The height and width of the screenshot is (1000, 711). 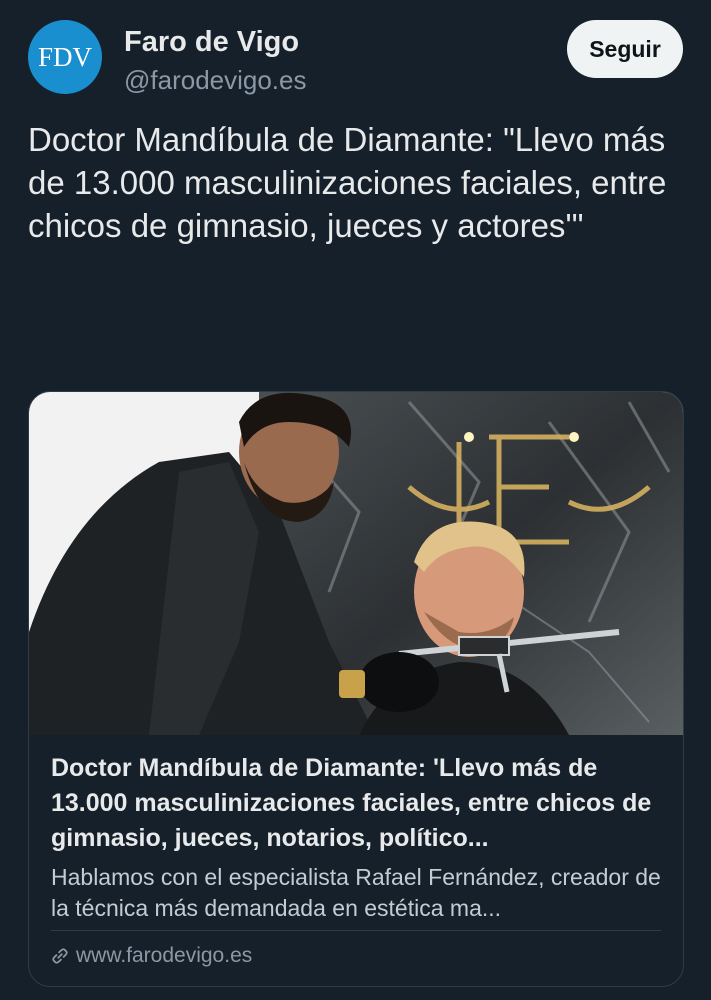 I want to click on tweet-header: FDV Faro de Vigo @farodevigo.es Seguir, so click(x=355, y=58).